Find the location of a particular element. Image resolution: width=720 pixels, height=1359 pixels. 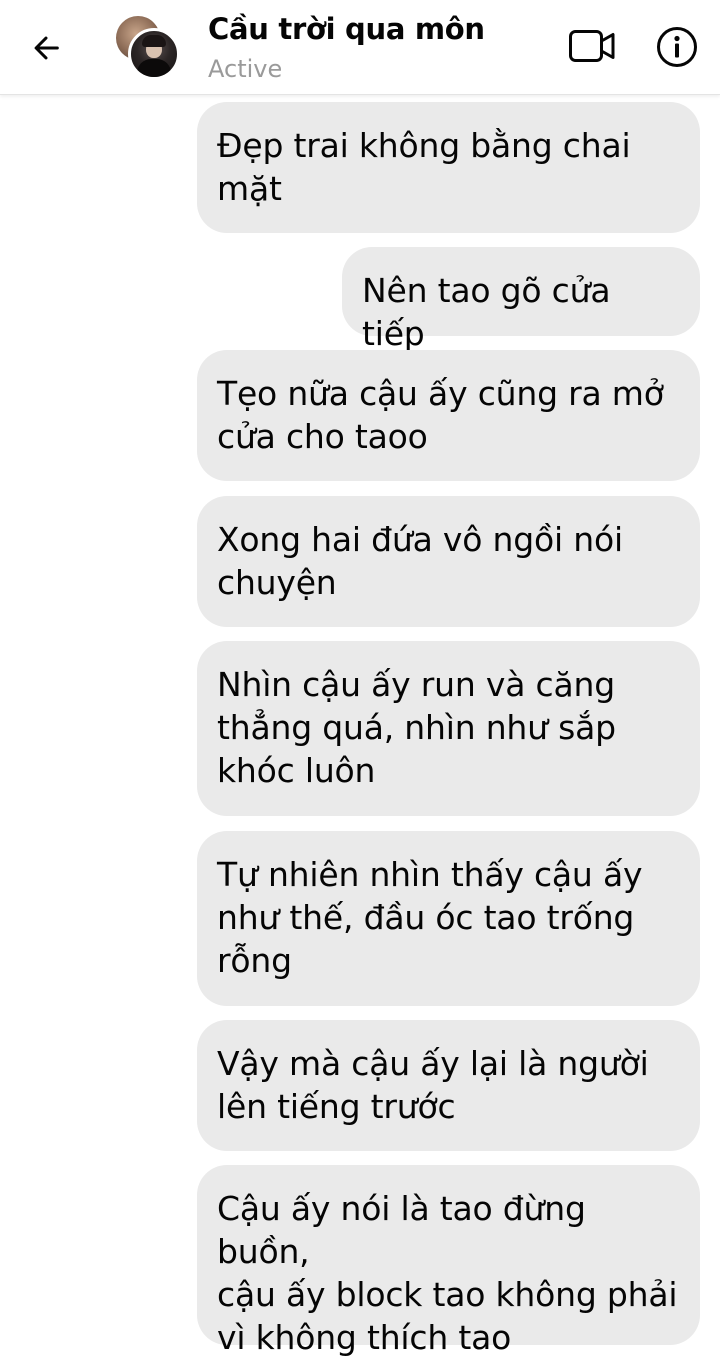

info-icon is located at coordinates (677, 47).